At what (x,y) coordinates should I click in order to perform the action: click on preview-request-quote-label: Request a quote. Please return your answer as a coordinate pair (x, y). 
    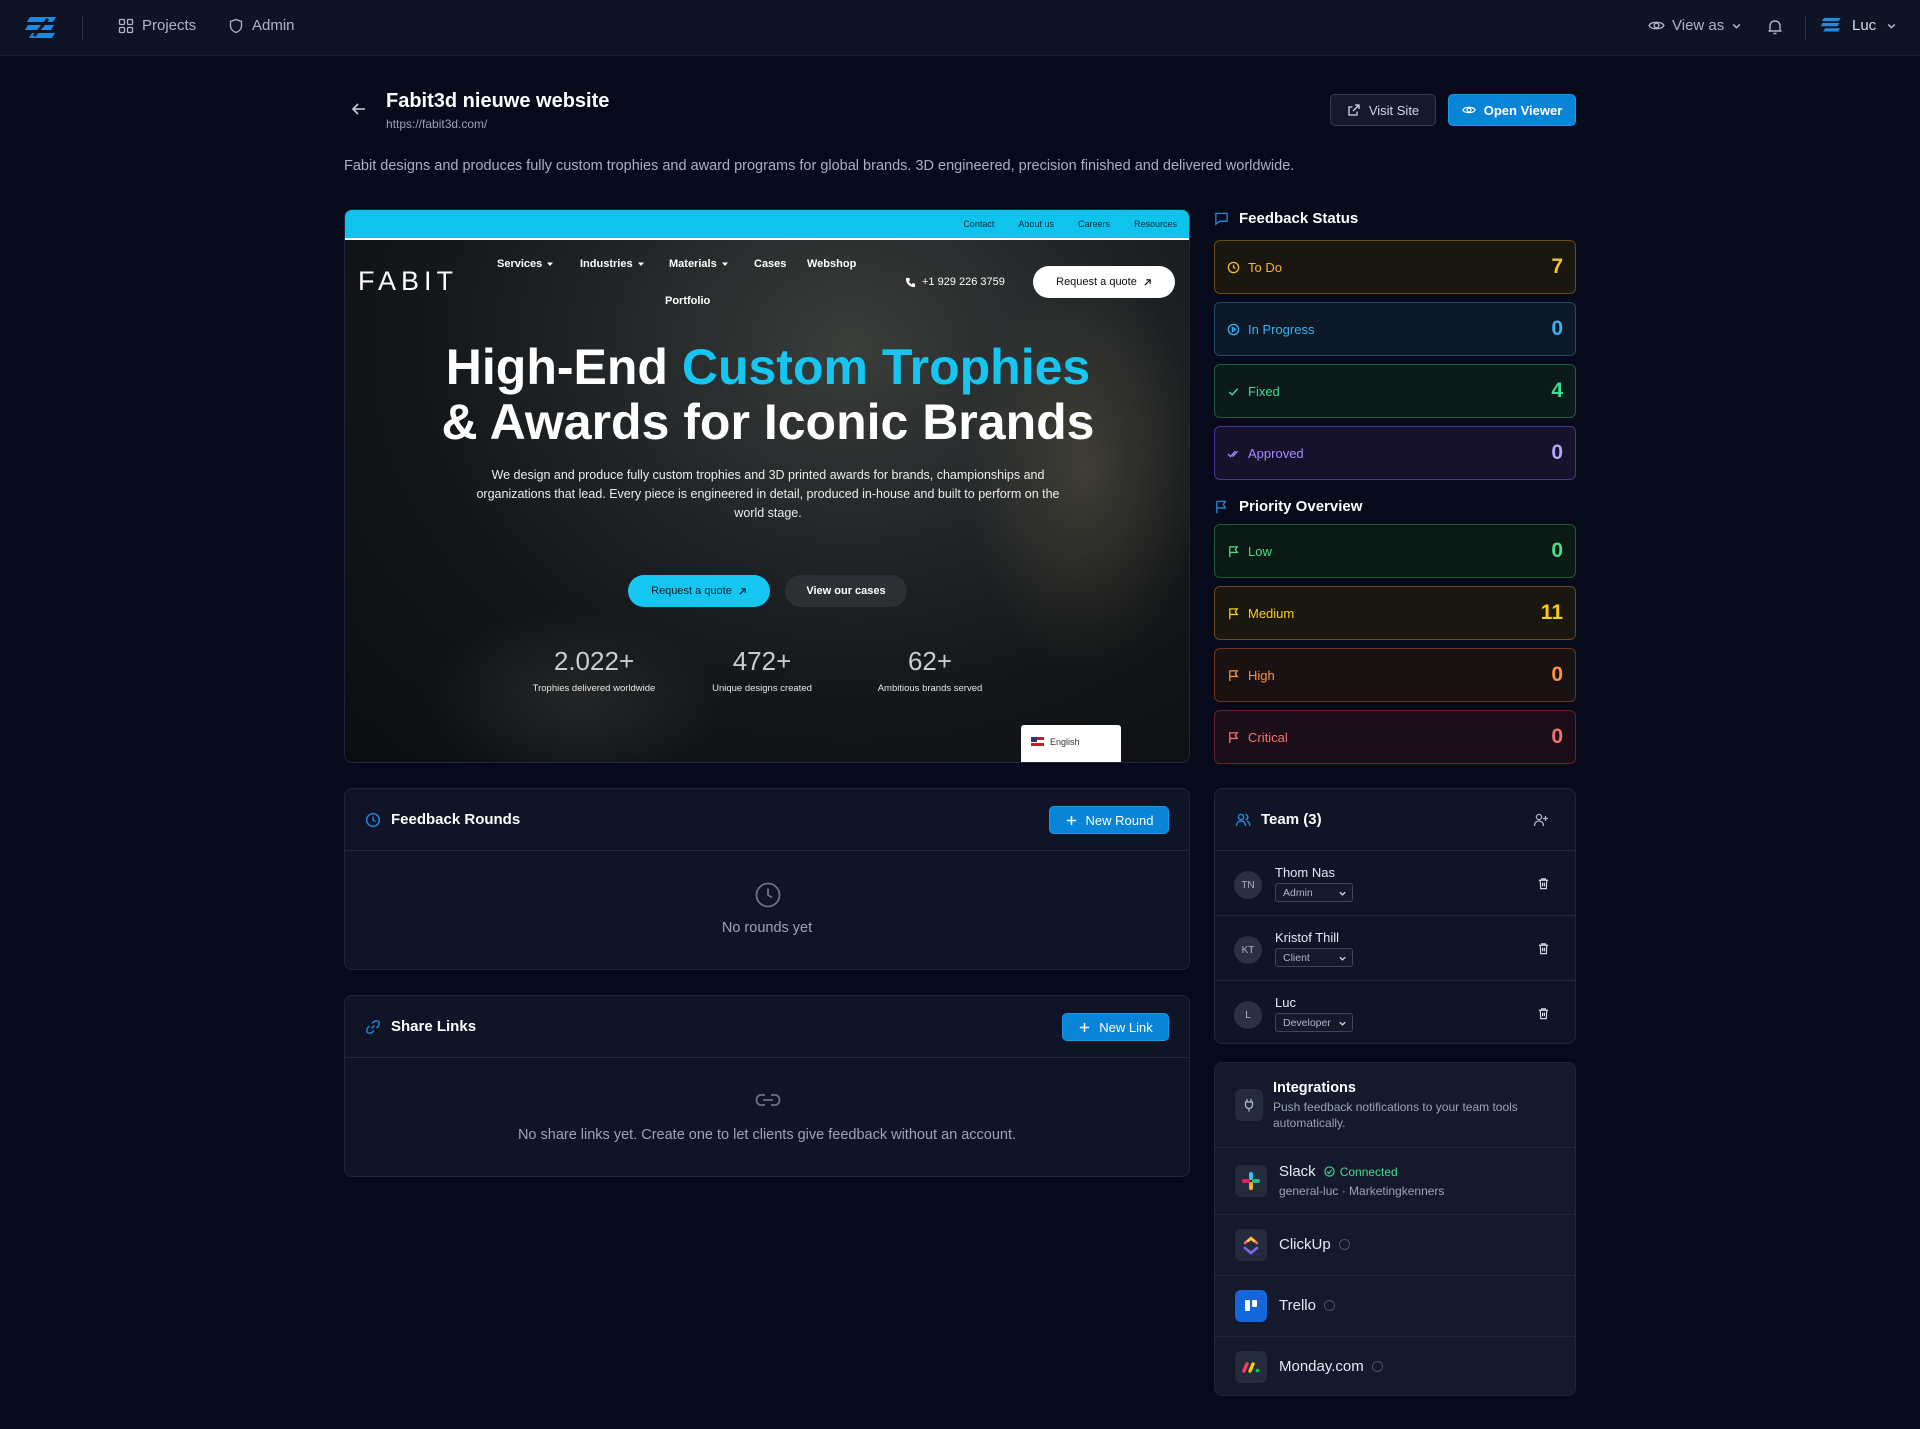
    Looking at the image, I should click on (1096, 282).